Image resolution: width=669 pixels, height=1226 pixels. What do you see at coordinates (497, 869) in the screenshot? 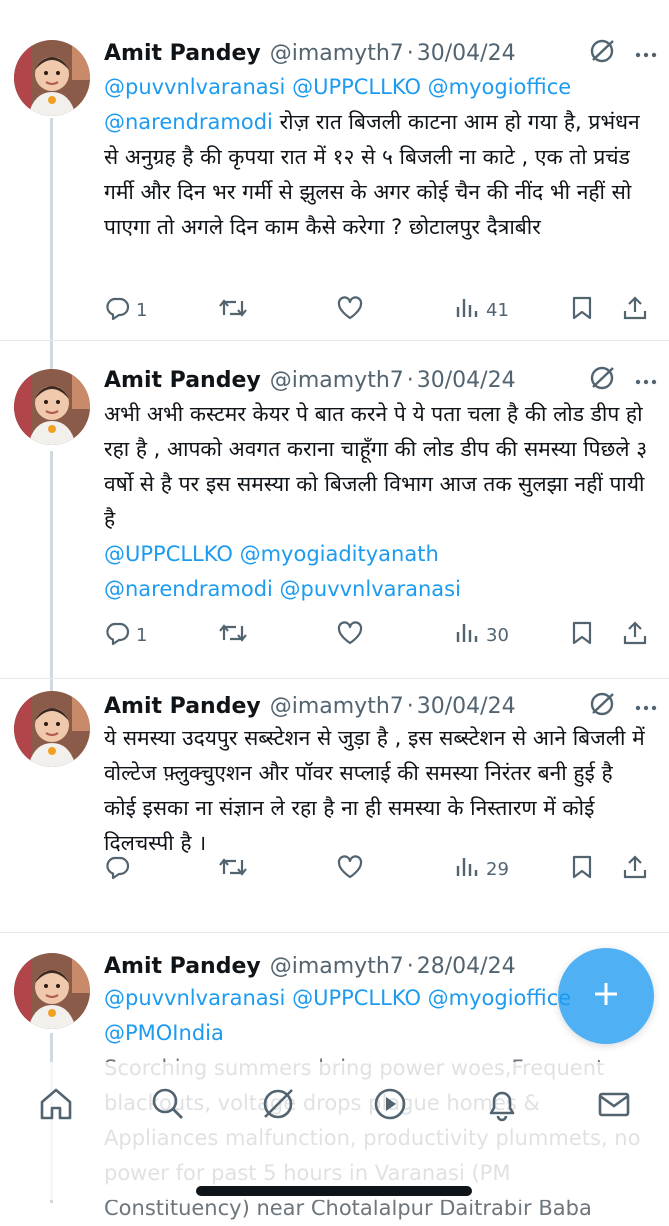
I see `view-count: 29` at bounding box center [497, 869].